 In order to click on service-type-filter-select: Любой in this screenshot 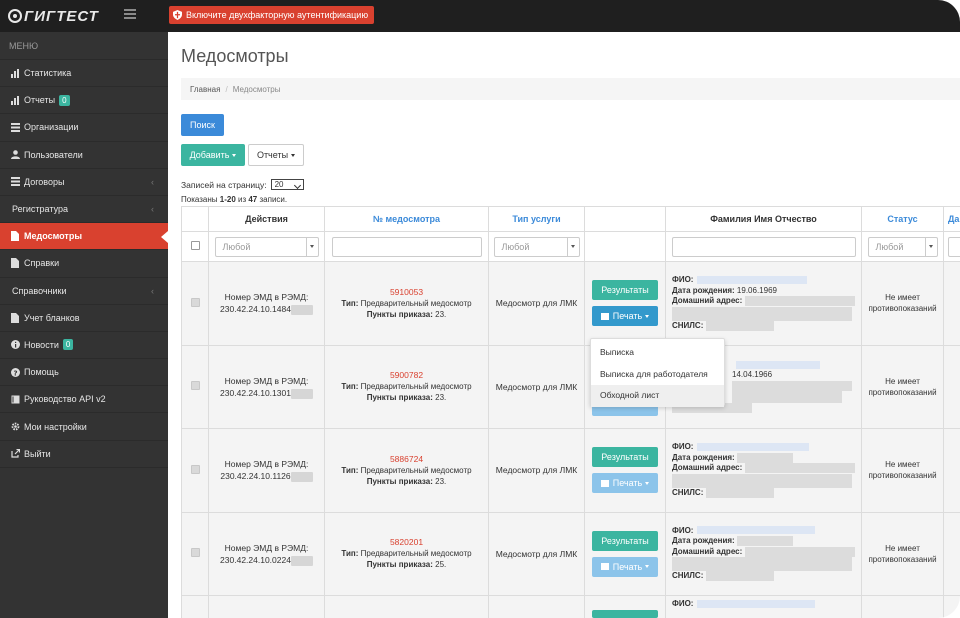, I will do `click(536, 246)`.